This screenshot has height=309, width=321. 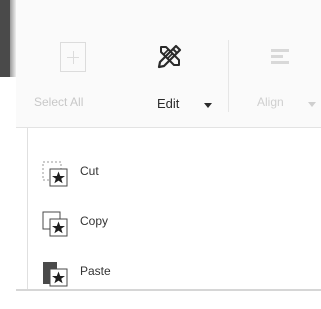 What do you see at coordinates (73, 57) in the screenshot?
I see `select-all-icon` at bounding box center [73, 57].